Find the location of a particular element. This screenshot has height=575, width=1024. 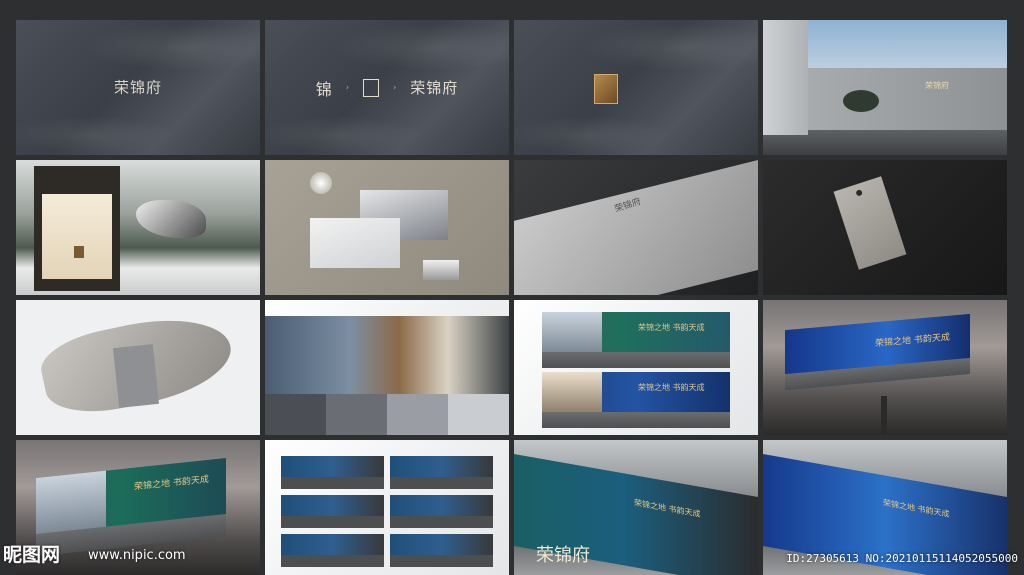

tile-driftwood-card is located at coordinates (138, 367).